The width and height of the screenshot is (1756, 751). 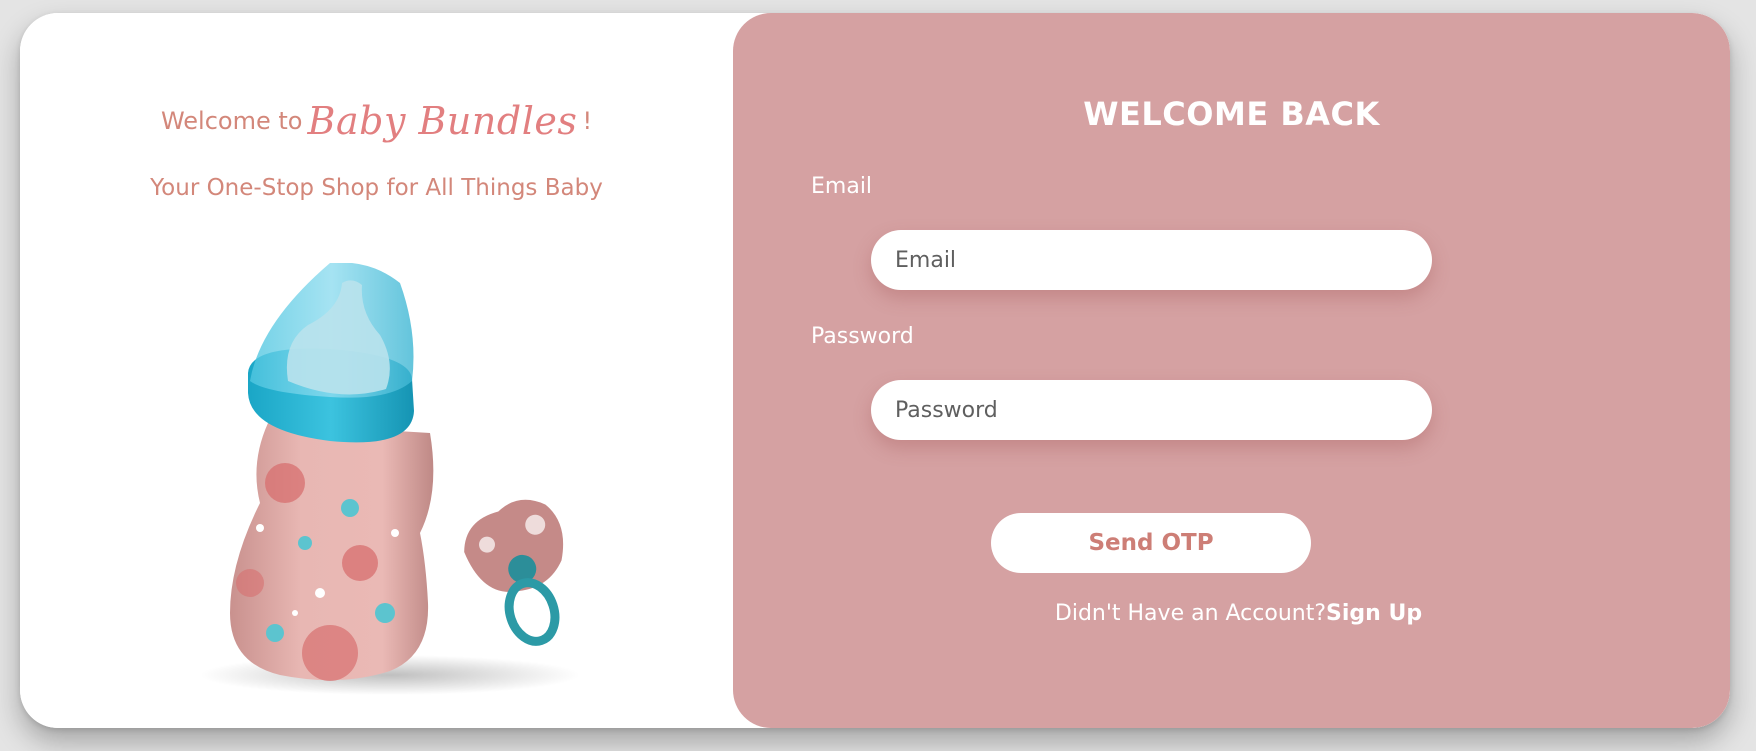 I want to click on tagline: Your One-Stop Shop for All Things Baby, so click(x=376, y=188).